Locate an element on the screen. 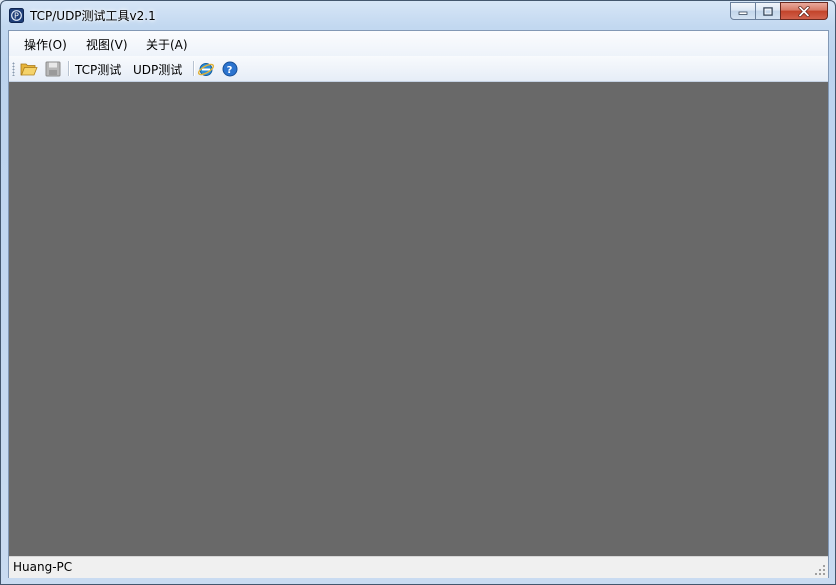 The height and width of the screenshot is (585, 836). resize-grip-icon is located at coordinates (820, 570).